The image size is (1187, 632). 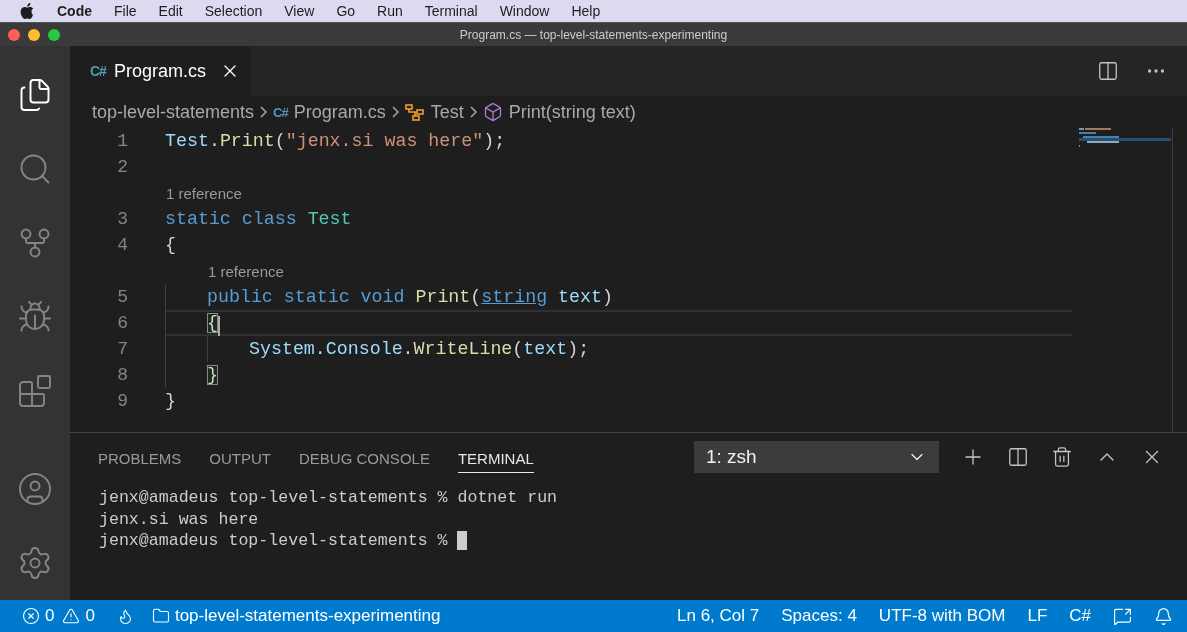 What do you see at coordinates (495, 459) in the screenshot?
I see `panel-tab: TERMINAL` at bounding box center [495, 459].